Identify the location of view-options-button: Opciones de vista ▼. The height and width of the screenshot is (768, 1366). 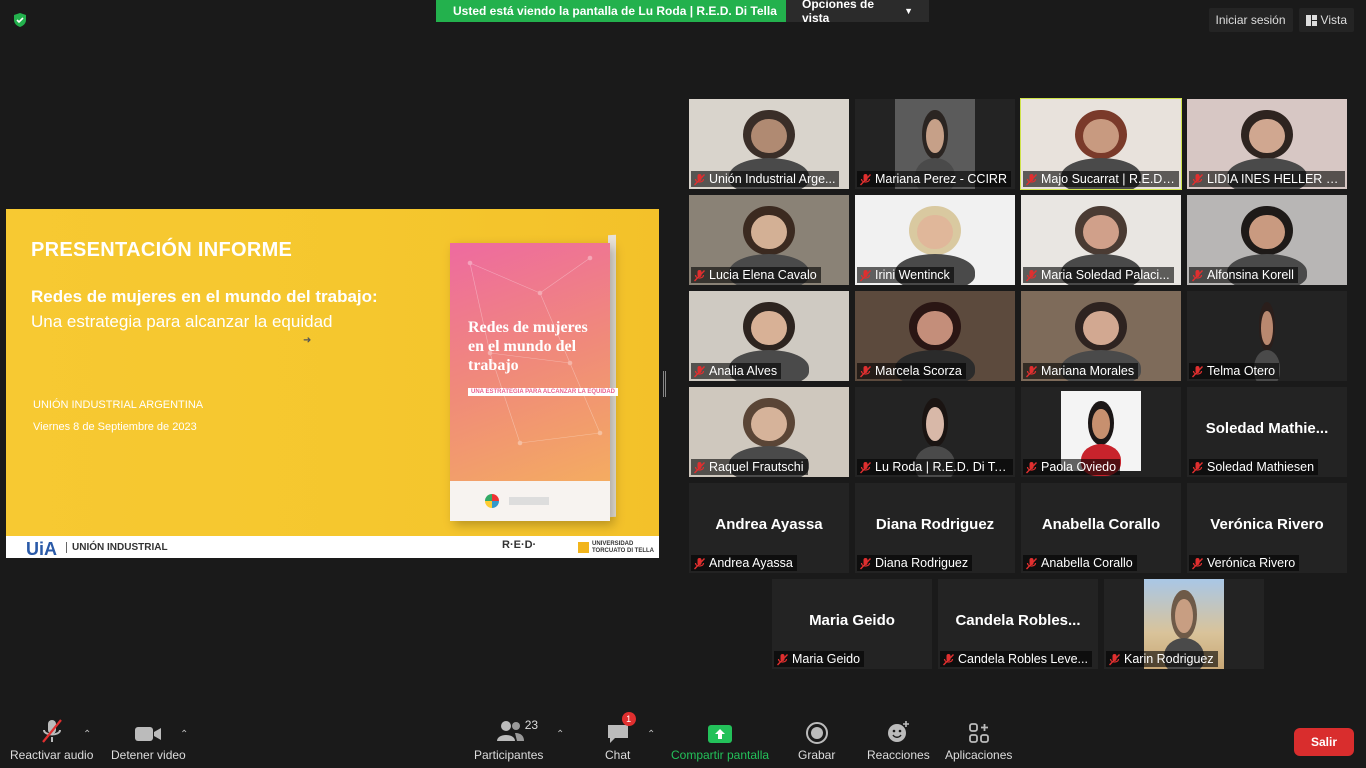
(857, 12).